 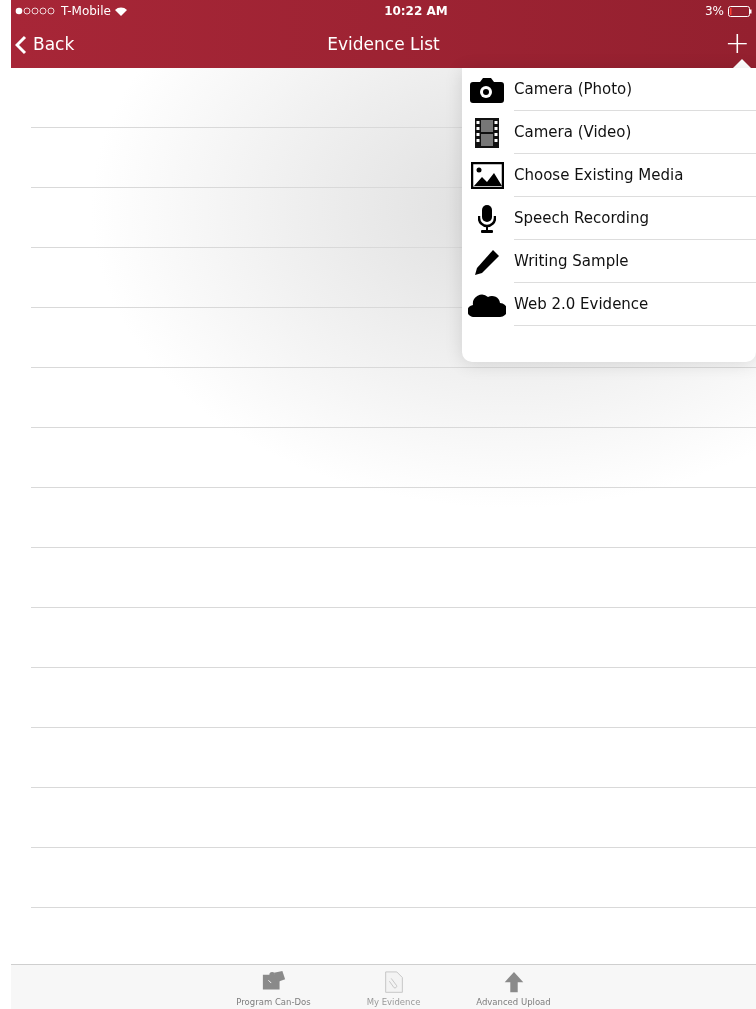 What do you see at coordinates (609, 261) in the screenshot?
I see `menu-item: Writing Sample` at bounding box center [609, 261].